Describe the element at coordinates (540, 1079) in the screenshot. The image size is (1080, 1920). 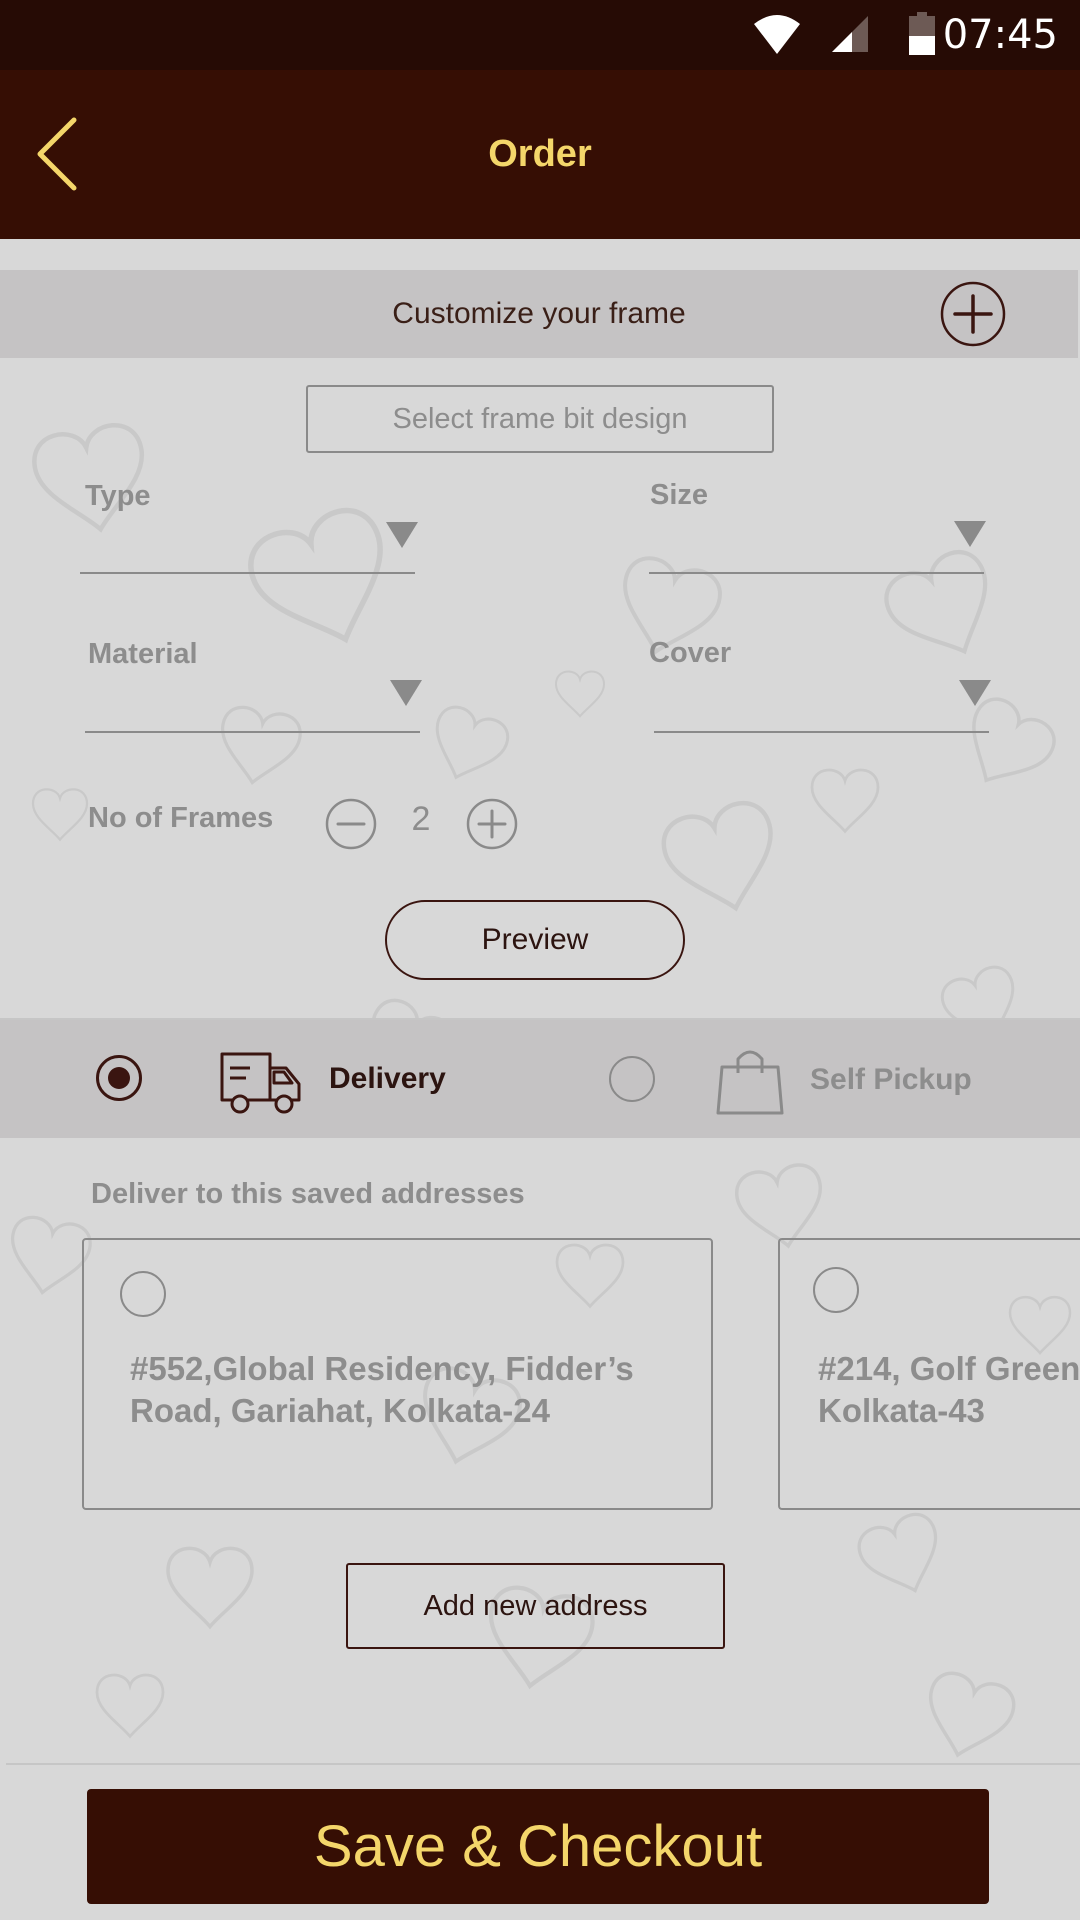
I see `delivery-options-bar: Delivery Self Pickup` at that location.